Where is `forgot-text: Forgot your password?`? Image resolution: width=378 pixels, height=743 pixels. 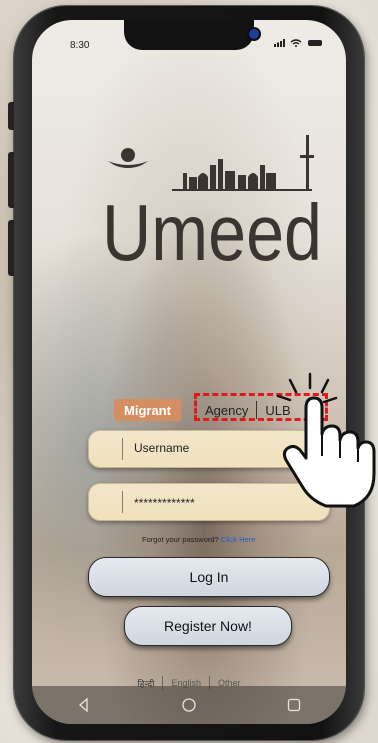 forgot-text: Forgot your password? is located at coordinates (180, 539).